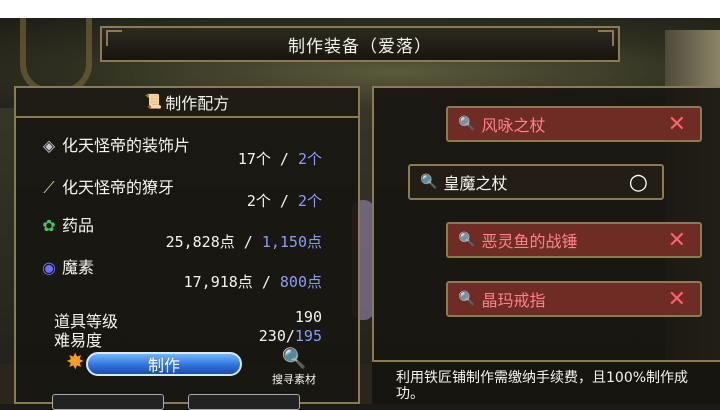 The height and width of the screenshot is (410, 720). Describe the element at coordinates (574, 299) in the screenshot. I see `item-entry: 🔍 晶玛戒指 ✕` at that location.